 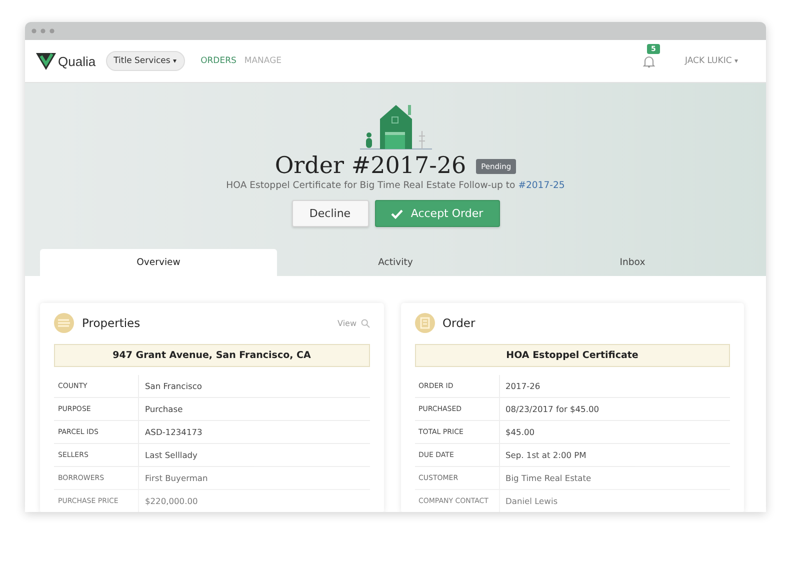 What do you see at coordinates (163, 409) in the screenshot?
I see `field-value: Purchase` at bounding box center [163, 409].